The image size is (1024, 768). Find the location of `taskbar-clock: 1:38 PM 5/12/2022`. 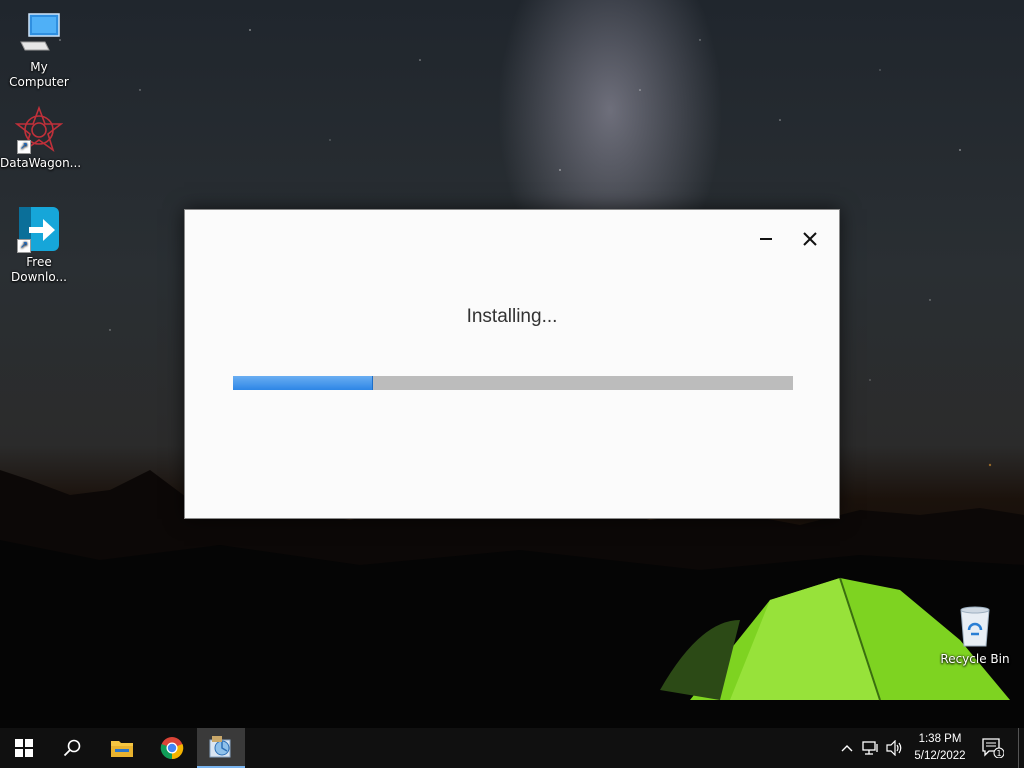

taskbar-clock: 1:38 PM 5/12/2022 is located at coordinates (940, 748).